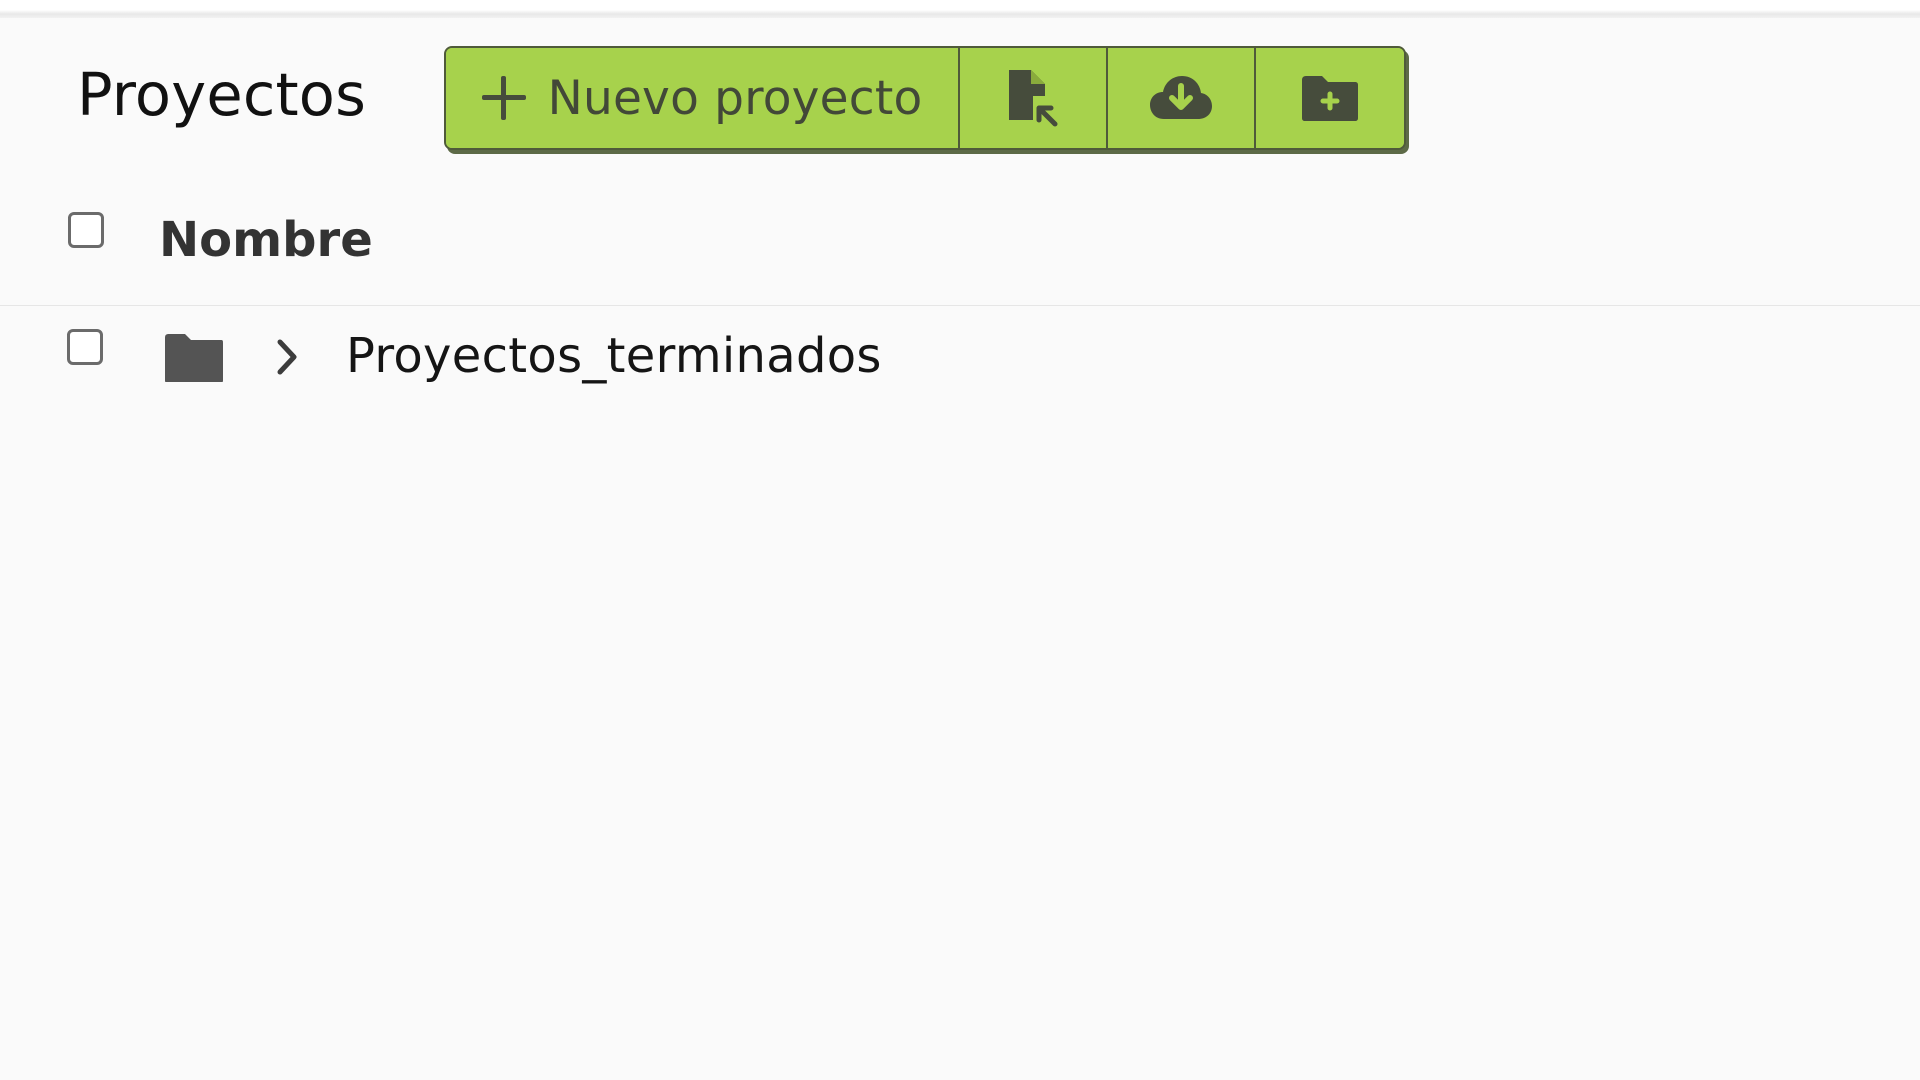 The image size is (1920, 1080). I want to click on select-all-checkbox, so click(86, 230).